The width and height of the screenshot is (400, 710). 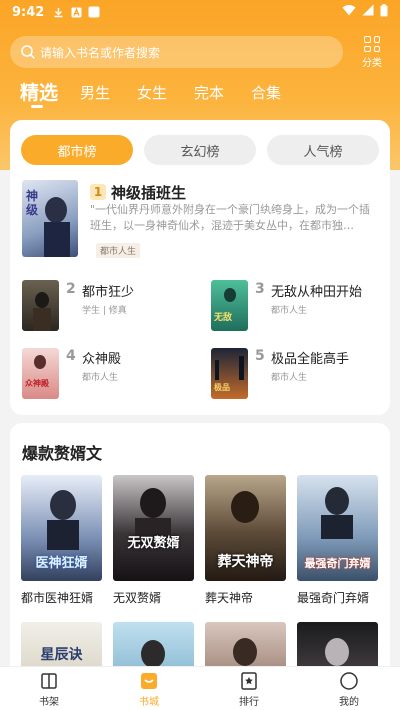 What do you see at coordinates (40, 305) in the screenshot?
I see `book-cover` at bounding box center [40, 305].